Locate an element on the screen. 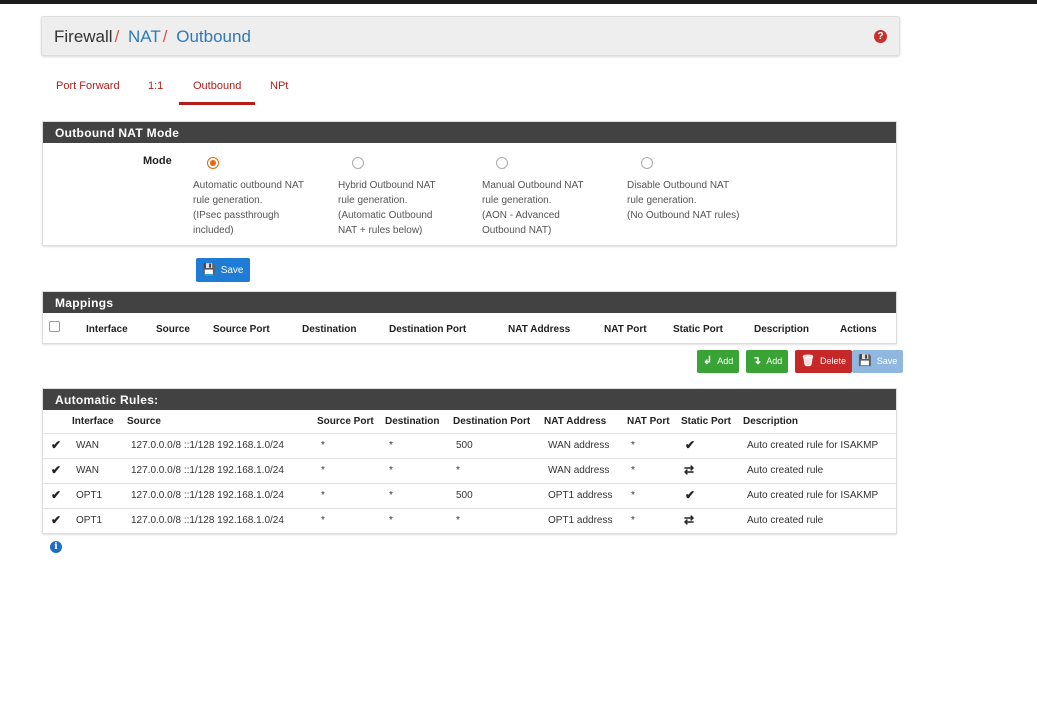 The height and width of the screenshot is (710, 1037). save-mappings-button: 💾 Save is located at coordinates (878, 361).